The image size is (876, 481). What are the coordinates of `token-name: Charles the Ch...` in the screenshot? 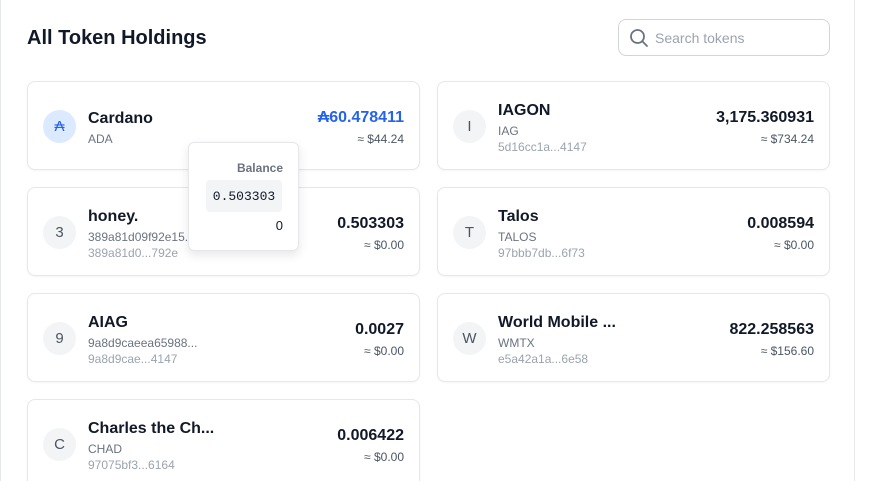 It's located at (151, 428).